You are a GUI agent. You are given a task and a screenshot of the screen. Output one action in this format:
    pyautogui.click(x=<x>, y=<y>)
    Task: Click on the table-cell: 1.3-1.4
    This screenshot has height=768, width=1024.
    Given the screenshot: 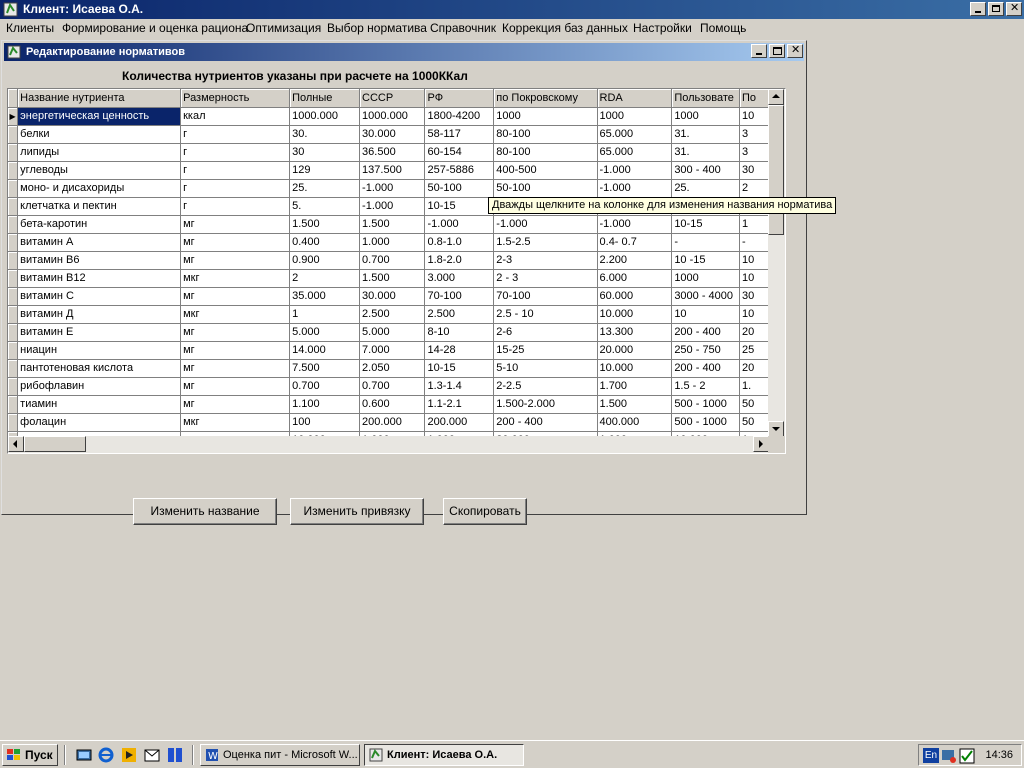 What is the action you would take?
    pyautogui.click(x=459, y=386)
    